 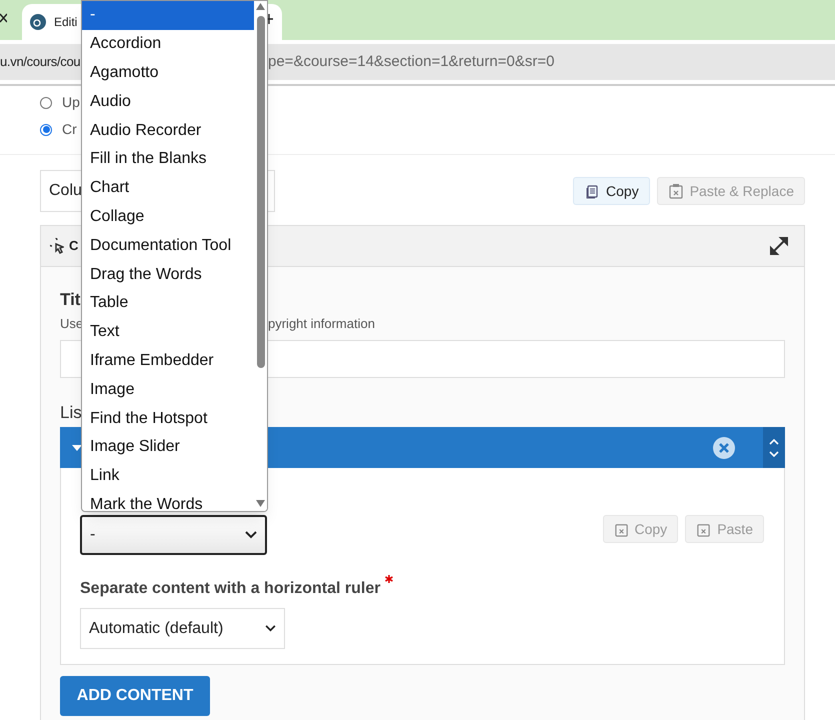 I want to click on copy-button: Copy, so click(x=611, y=191).